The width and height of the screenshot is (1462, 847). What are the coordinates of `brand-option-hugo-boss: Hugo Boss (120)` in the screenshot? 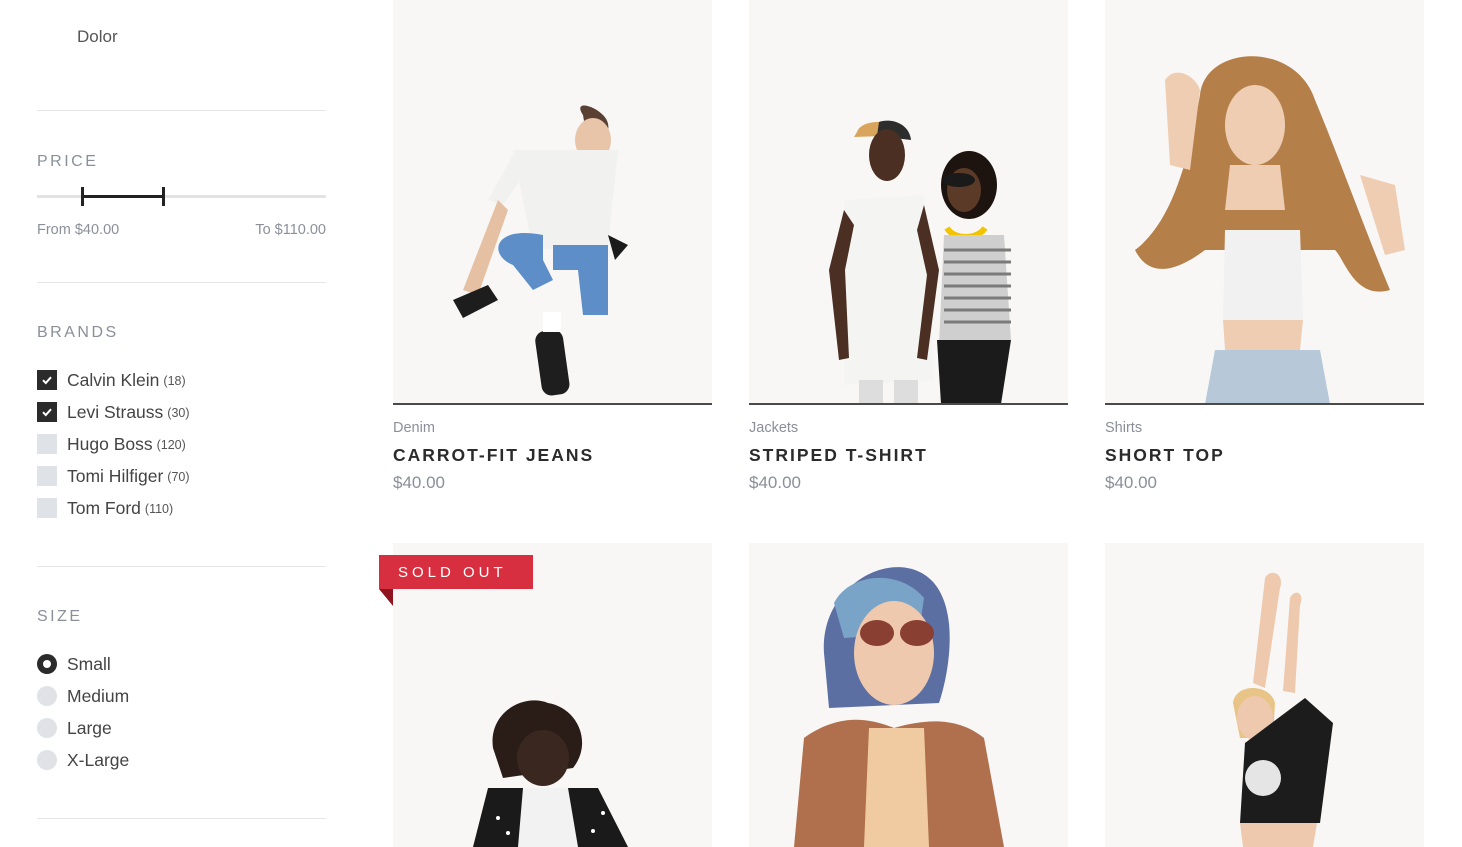 It's located at (111, 444).